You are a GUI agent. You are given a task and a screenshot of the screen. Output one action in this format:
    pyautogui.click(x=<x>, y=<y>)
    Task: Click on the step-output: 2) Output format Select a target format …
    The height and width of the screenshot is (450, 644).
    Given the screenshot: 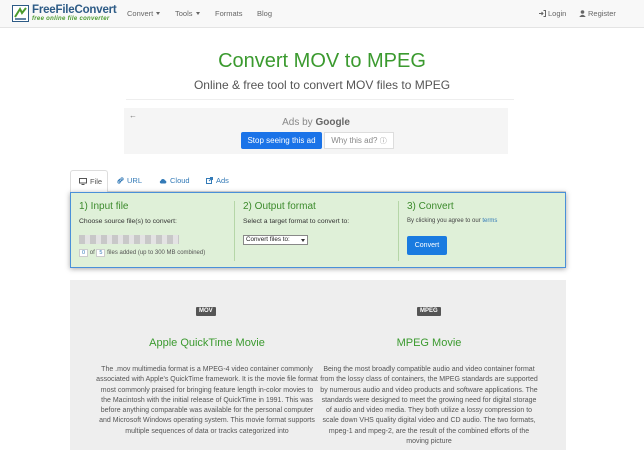 What is the action you would take?
    pyautogui.click(x=318, y=232)
    